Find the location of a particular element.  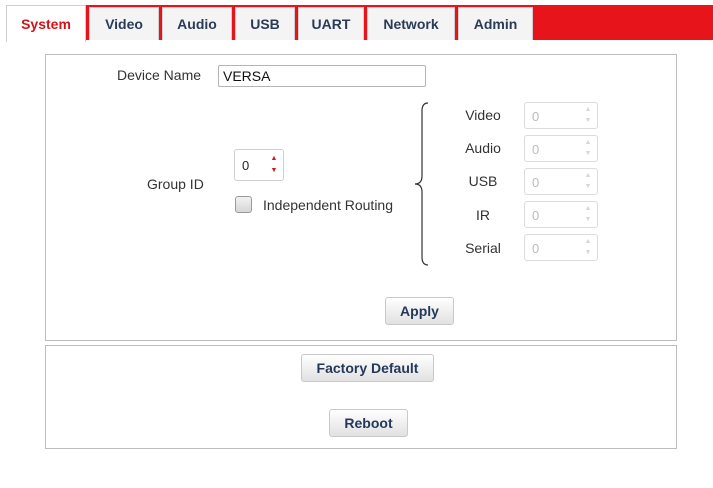

device-name-input is located at coordinates (322, 76).